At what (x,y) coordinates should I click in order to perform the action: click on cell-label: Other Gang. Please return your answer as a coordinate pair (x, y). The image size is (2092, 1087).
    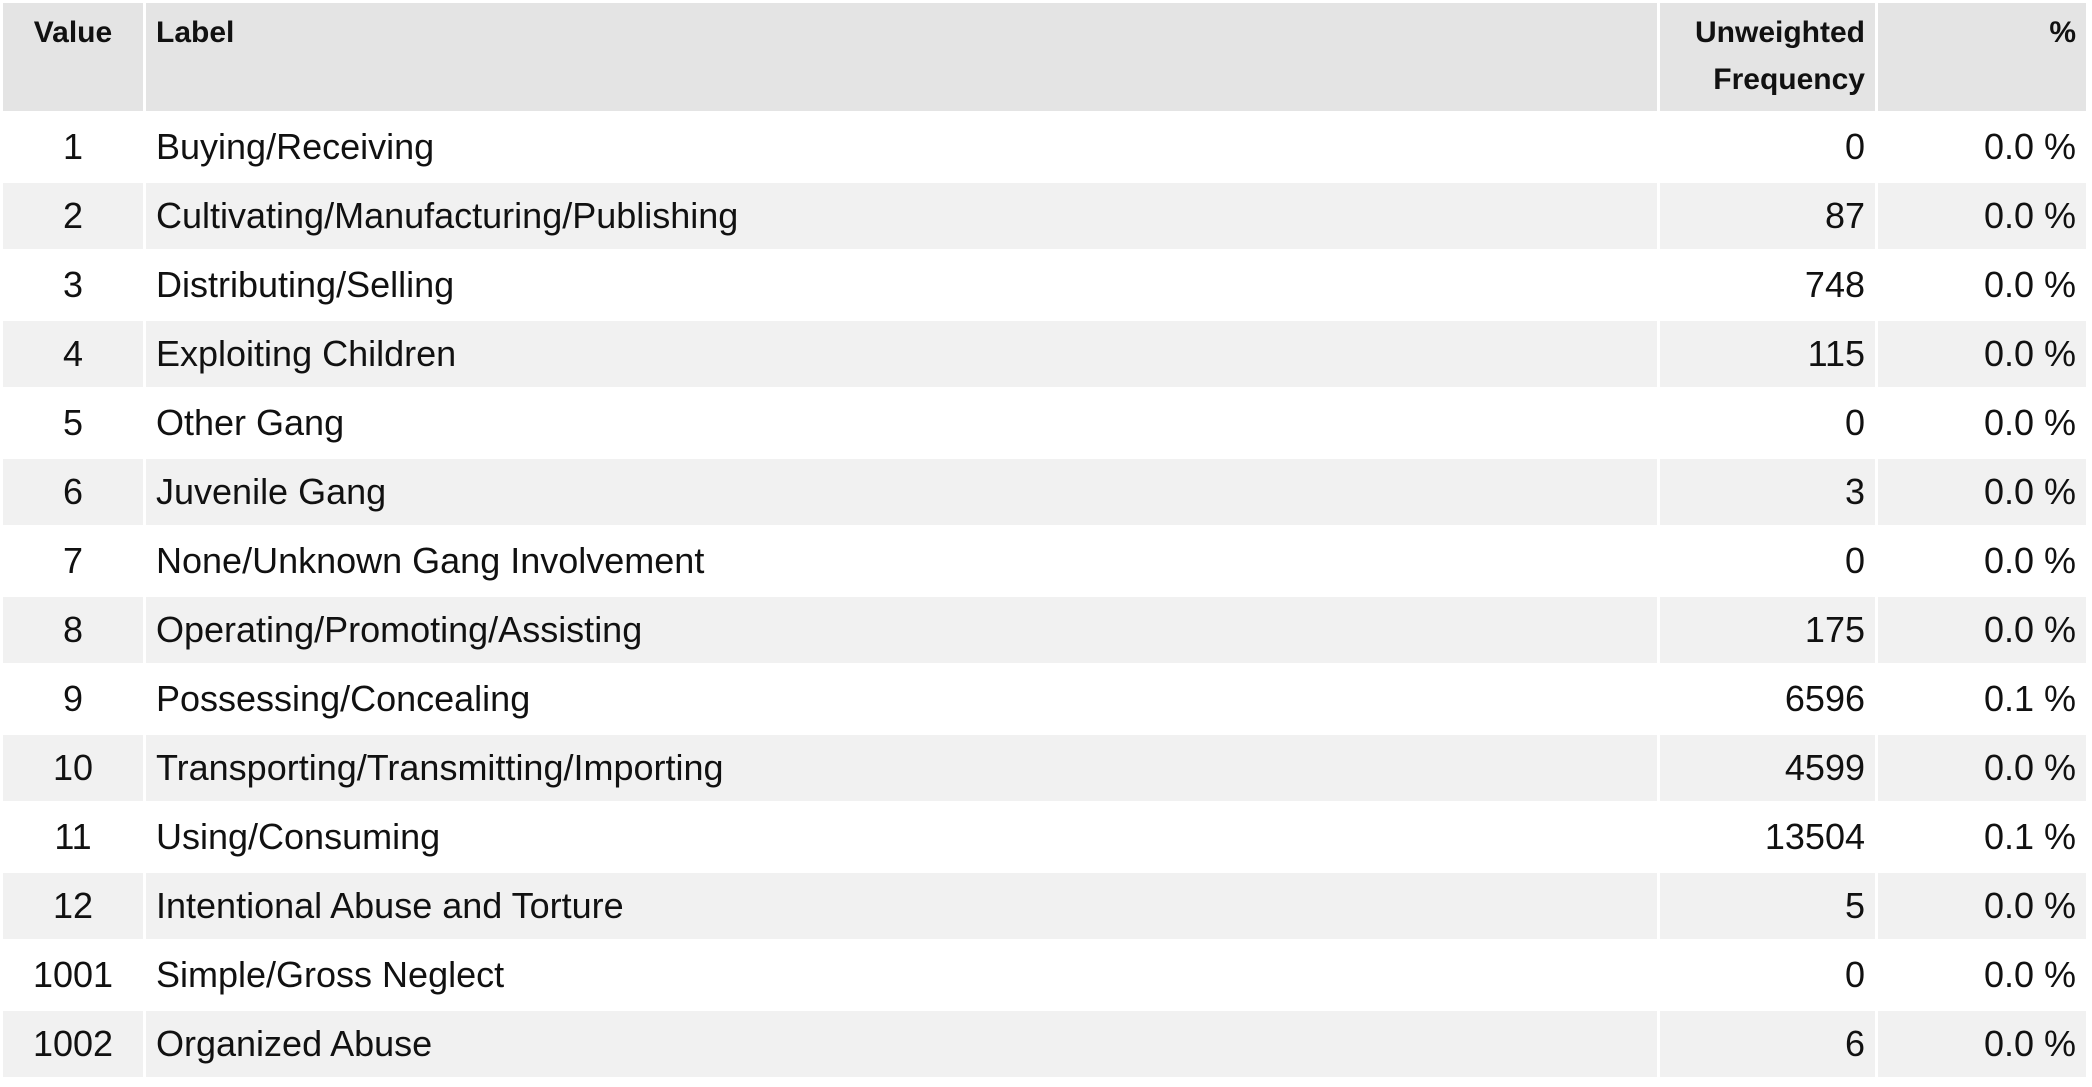
    Looking at the image, I should click on (901, 423).